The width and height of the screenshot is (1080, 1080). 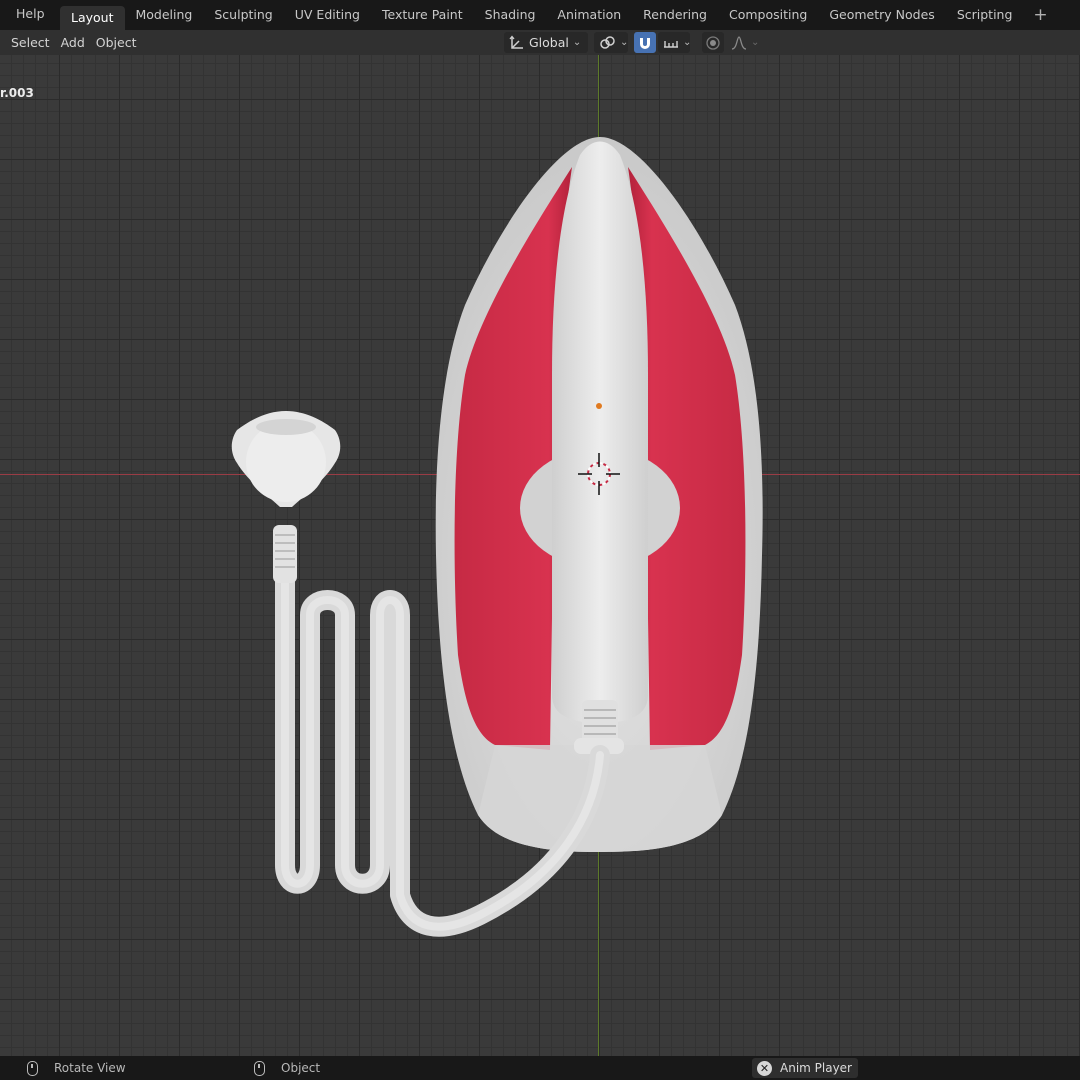 I want to click on transform-controls: Global ⌄ ⌄ ⌄ ⌄, so click(x=632, y=42).